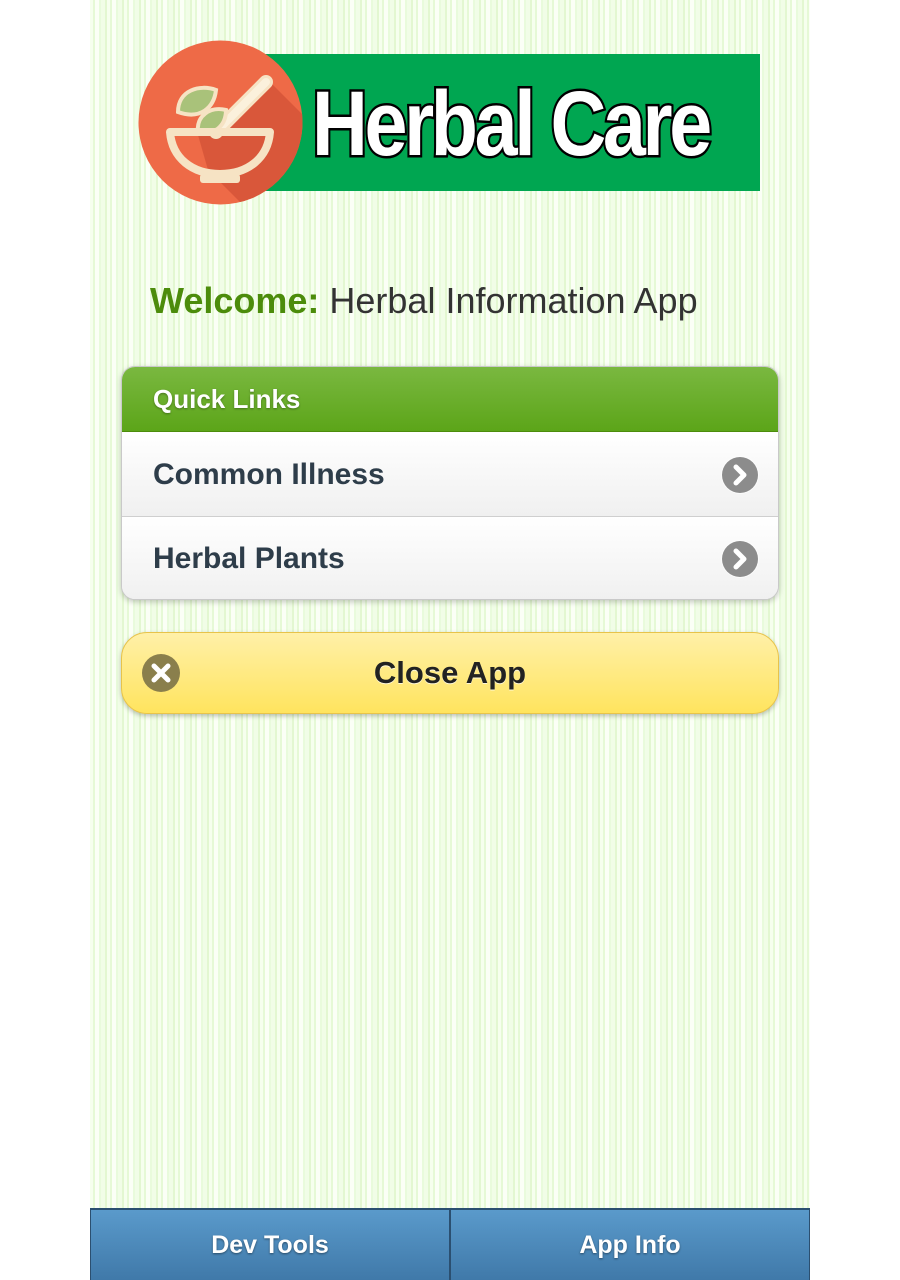 Image resolution: width=900 pixels, height=1280 pixels. I want to click on close-icon, so click(161, 673).